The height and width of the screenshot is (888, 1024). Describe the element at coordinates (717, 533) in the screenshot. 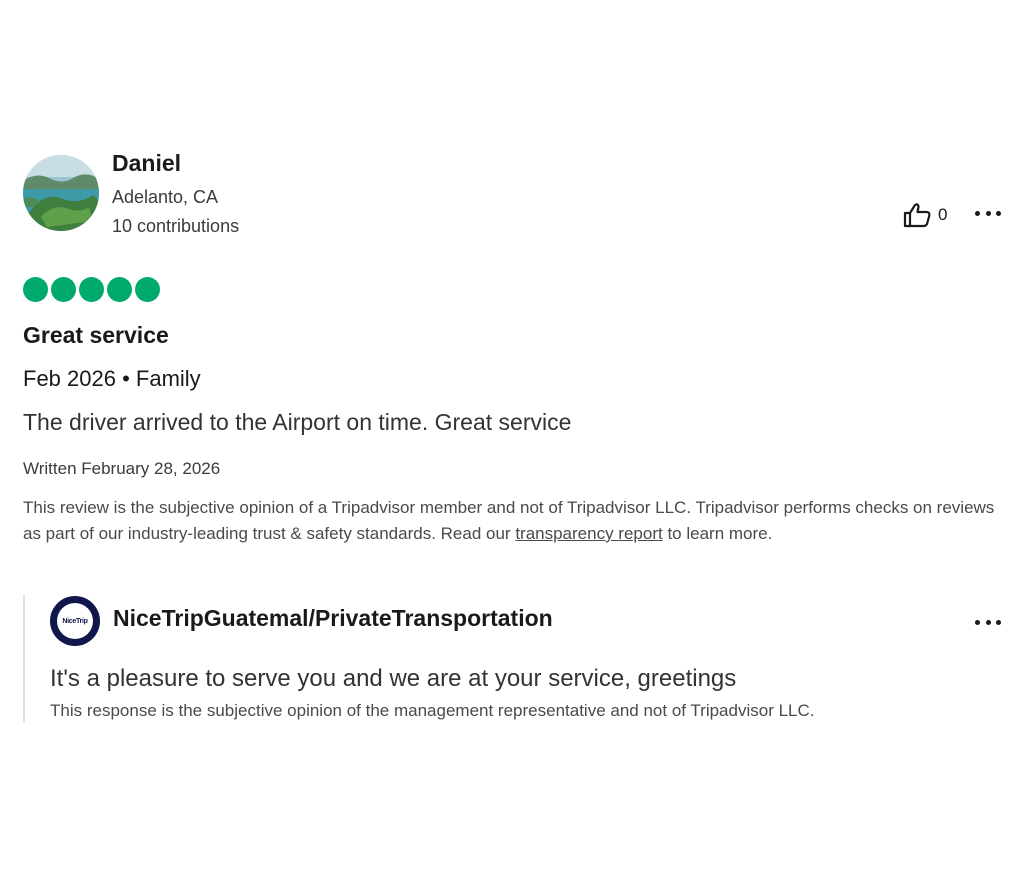

I see `disclaimer-text-end: to learn more.` at that location.